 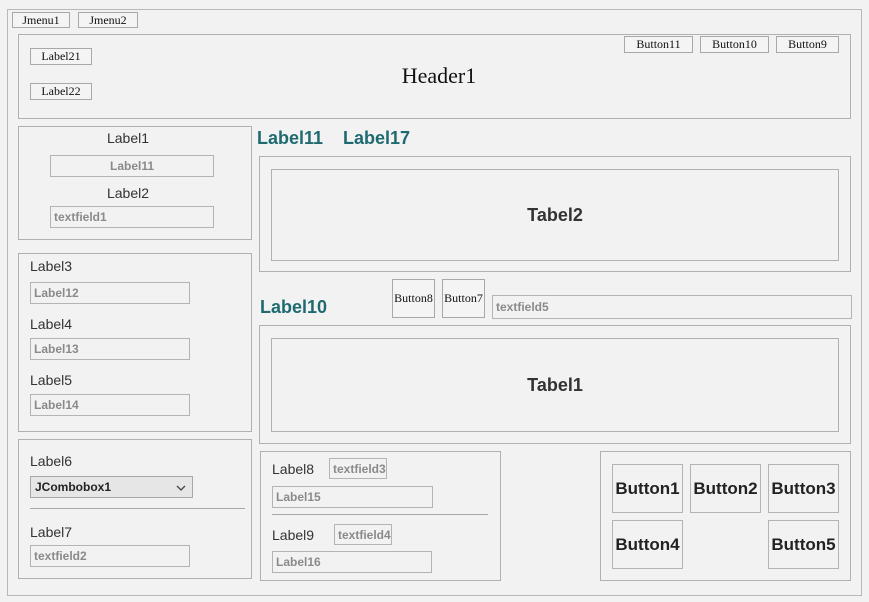 What do you see at coordinates (51, 461) in the screenshot?
I see `label6: Label6` at bounding box center [51, 461].